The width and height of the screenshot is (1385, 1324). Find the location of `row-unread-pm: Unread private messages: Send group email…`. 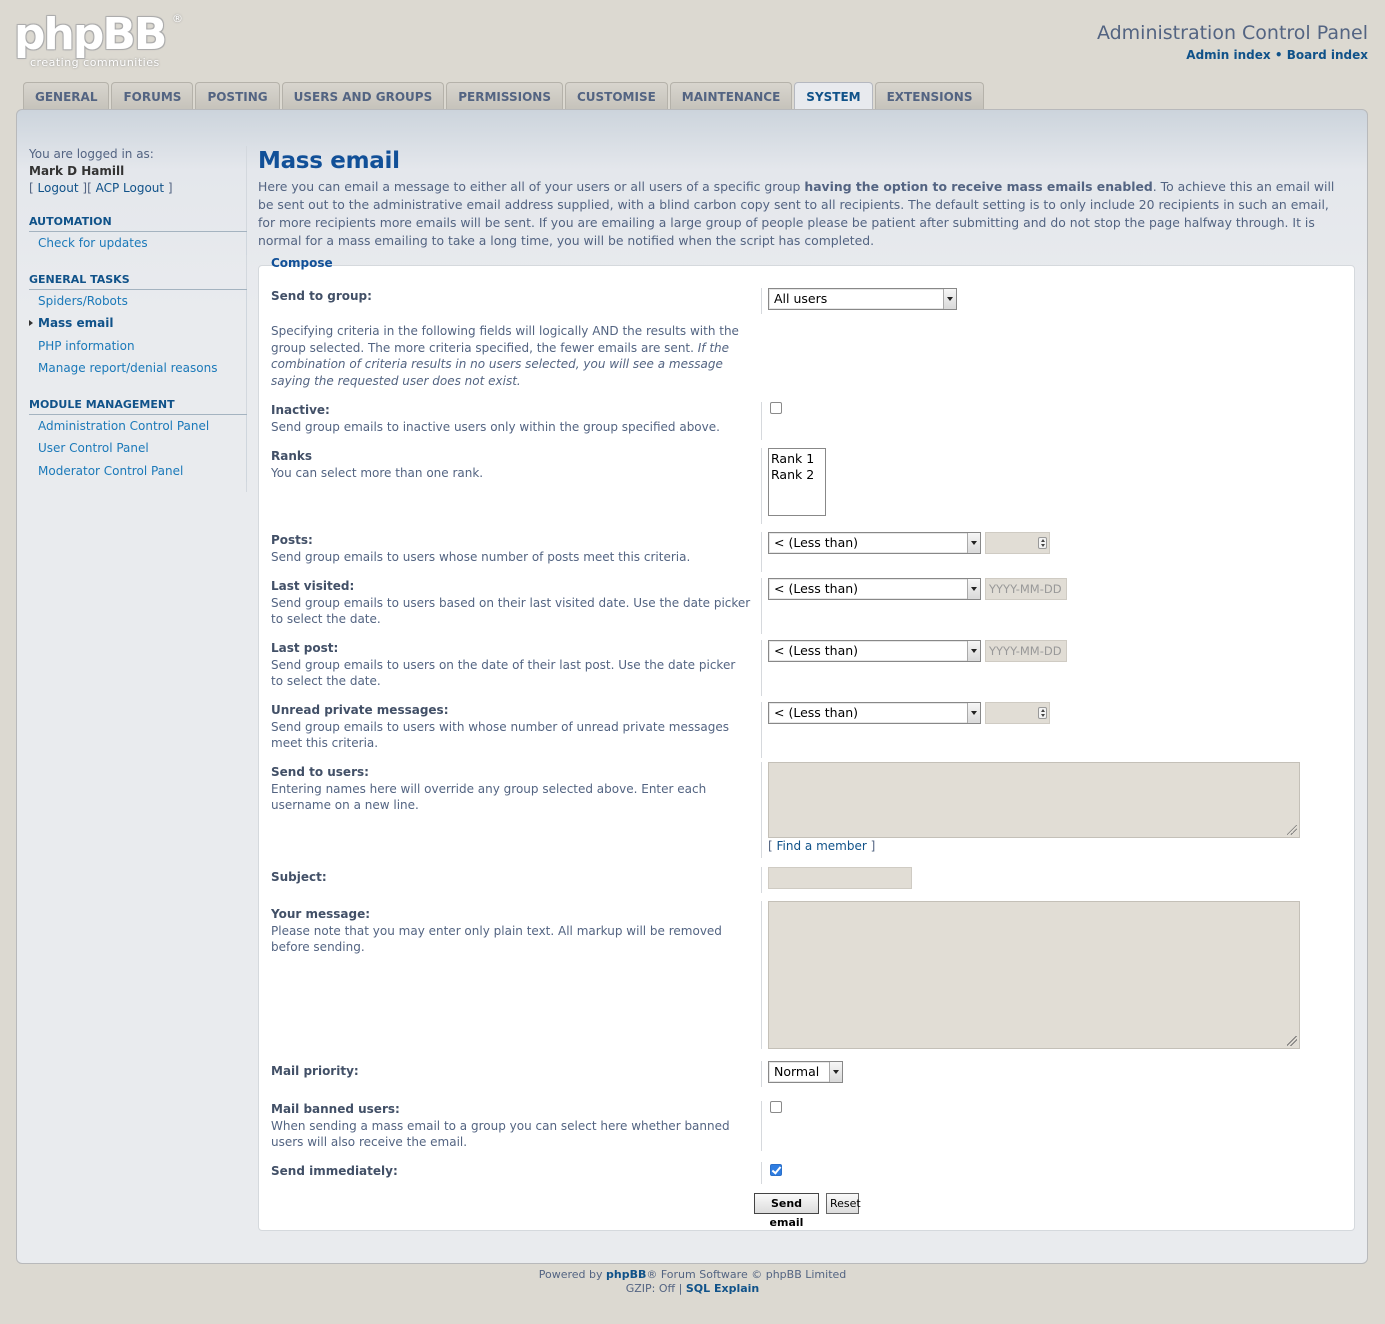

row-unread-pm: Unread private messages: Send group email… is located at coordinates (811, 730).